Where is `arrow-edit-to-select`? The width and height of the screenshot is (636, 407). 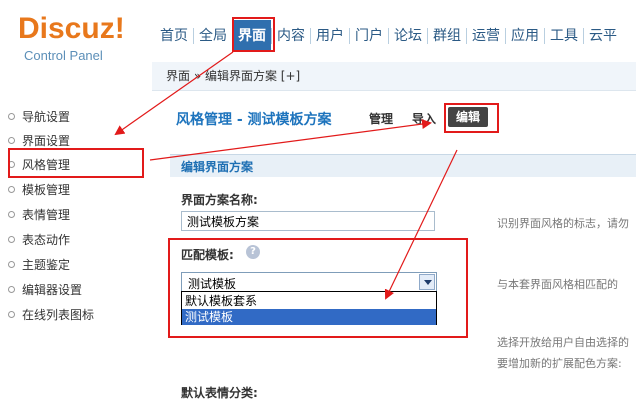
arrow-edit-to-select is located at coordinates (421, 224).